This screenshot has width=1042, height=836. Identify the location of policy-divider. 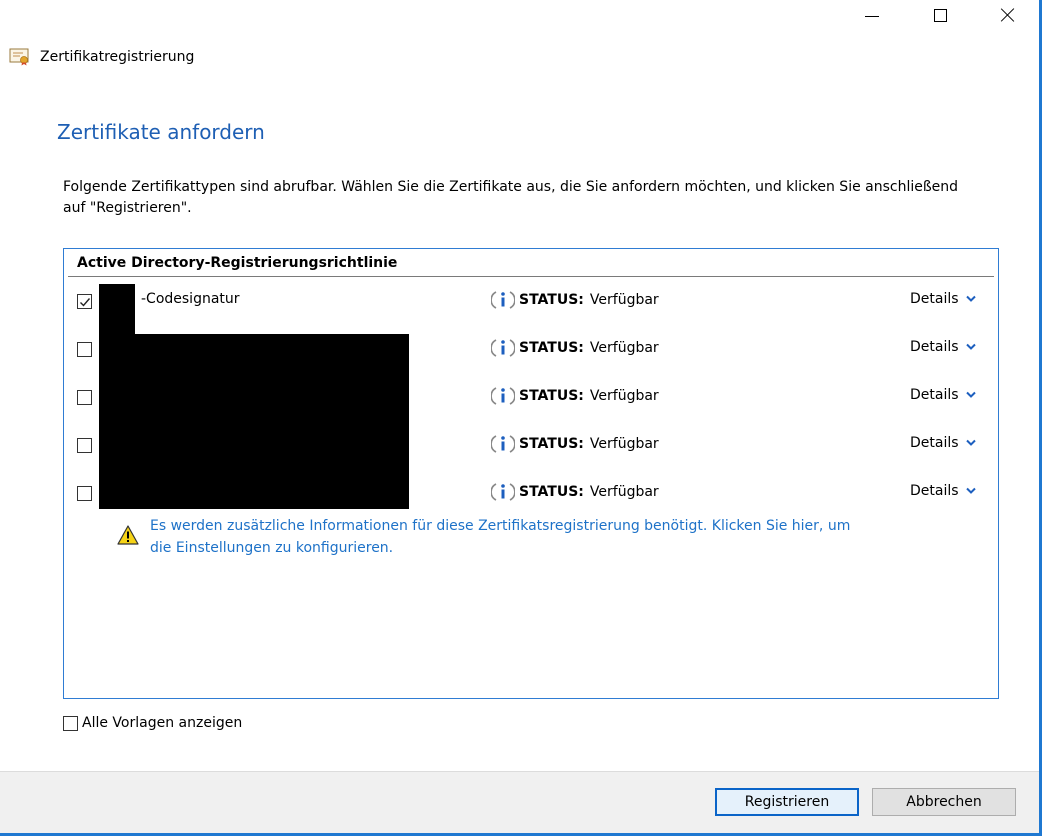
(531, 276).